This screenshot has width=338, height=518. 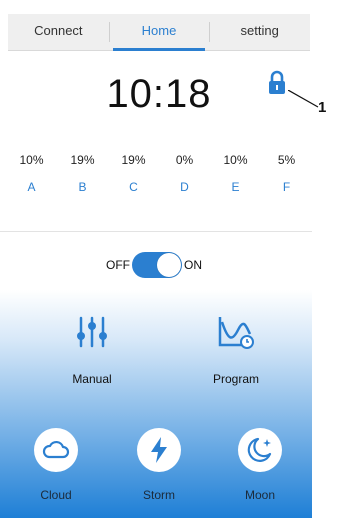 What do you see at coordinates (184, 160) in the screenshot?
I see `channel-d-percent: 0%` at bounding box center [184, 160].